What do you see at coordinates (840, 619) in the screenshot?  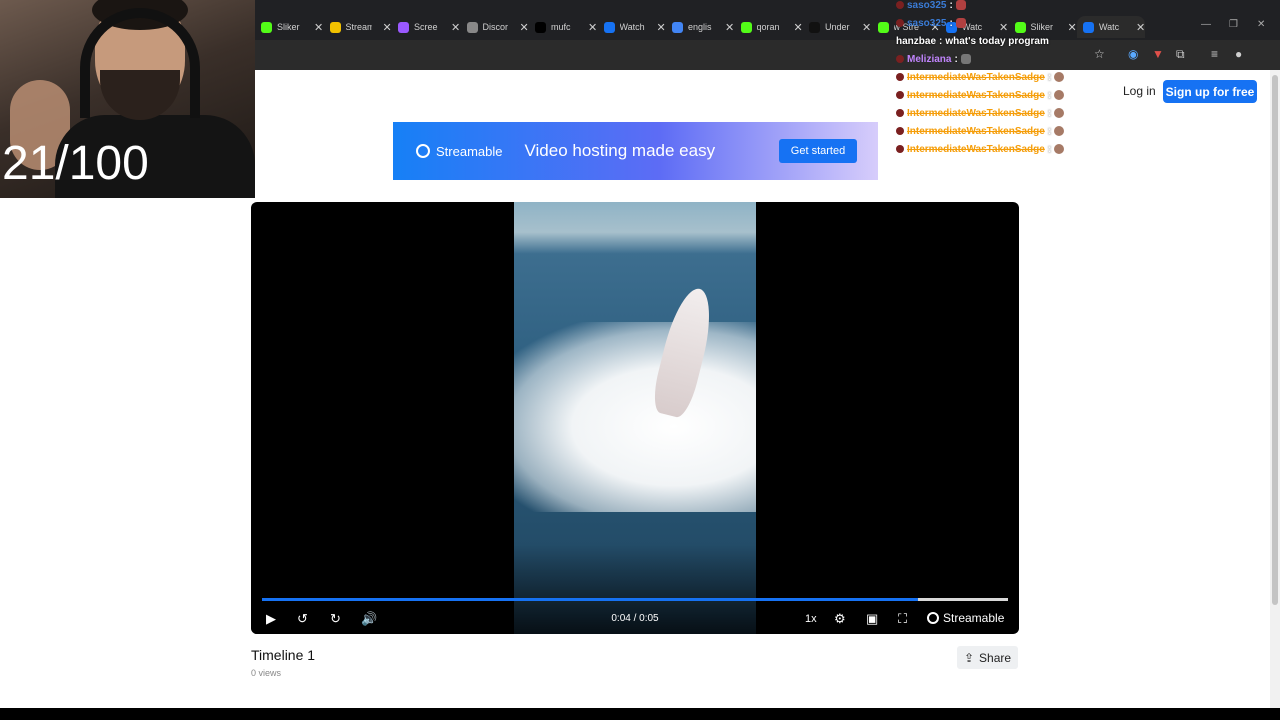 I see `settings-icon: ⚙` at bounding box center [840, 619].